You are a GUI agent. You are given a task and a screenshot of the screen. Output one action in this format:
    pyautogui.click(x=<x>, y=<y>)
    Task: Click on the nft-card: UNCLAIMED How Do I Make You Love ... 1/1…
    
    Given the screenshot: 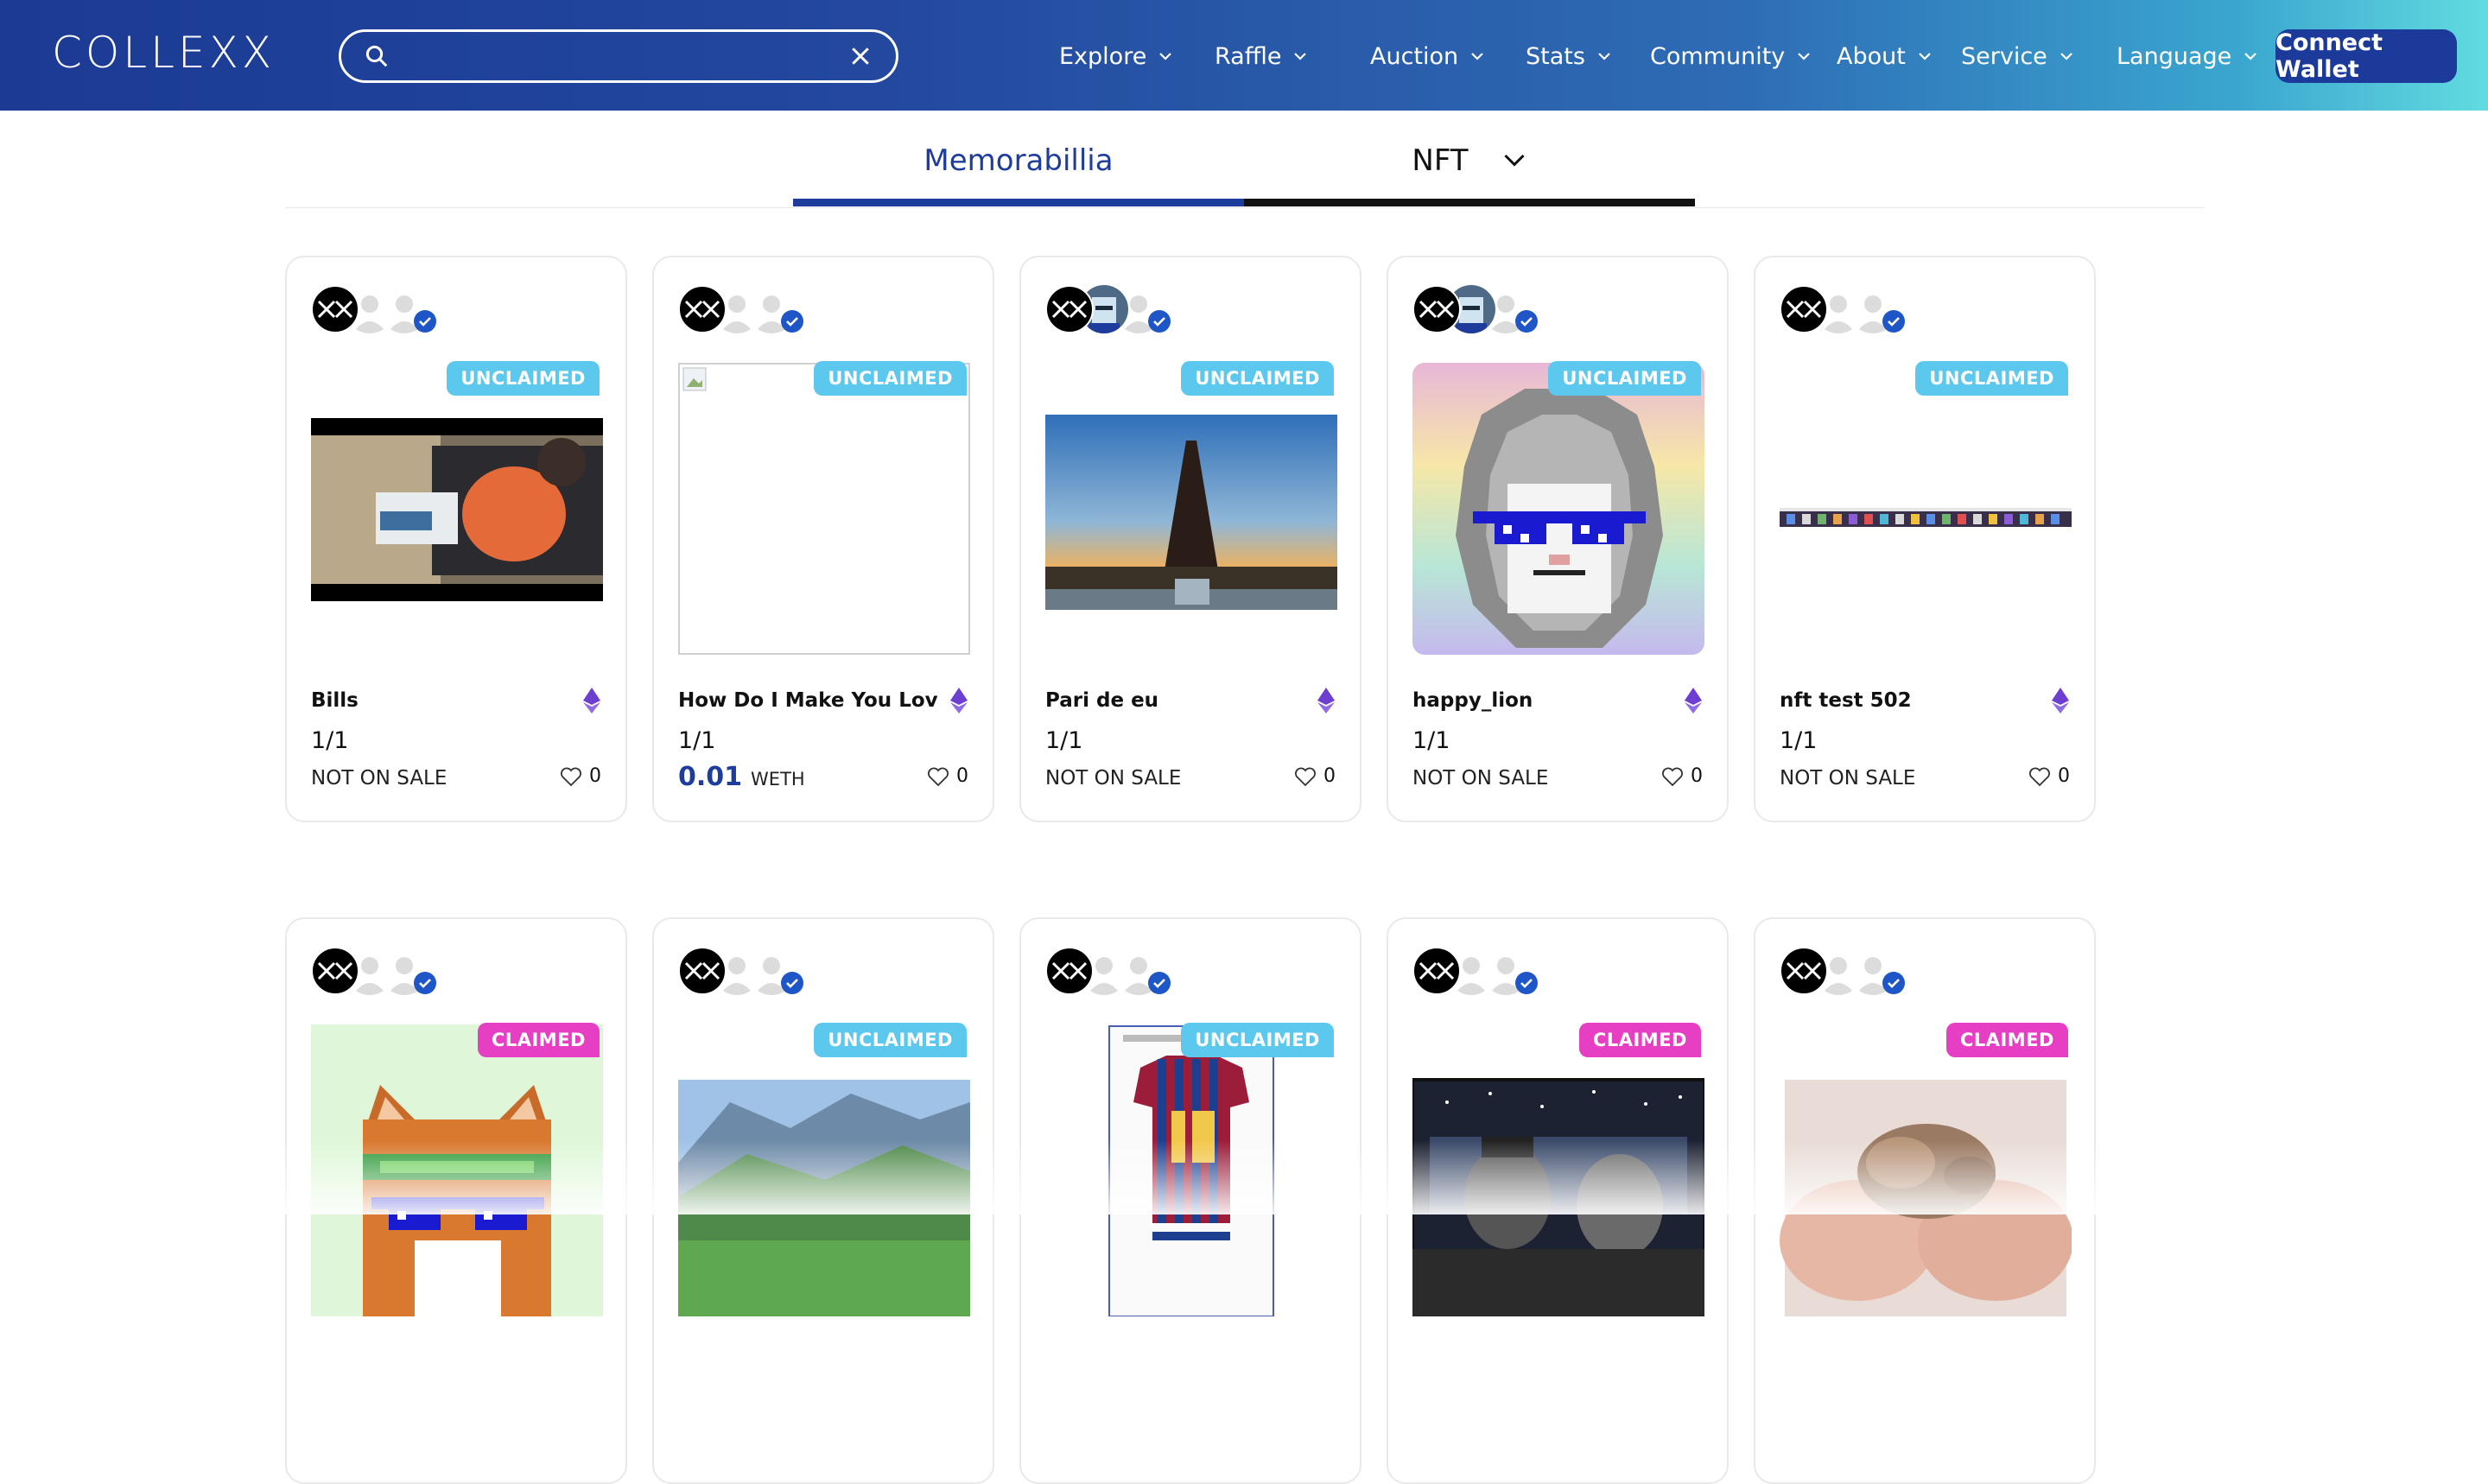 What is the action you would take?
    pyautogui.click(x=823, y=539)
    